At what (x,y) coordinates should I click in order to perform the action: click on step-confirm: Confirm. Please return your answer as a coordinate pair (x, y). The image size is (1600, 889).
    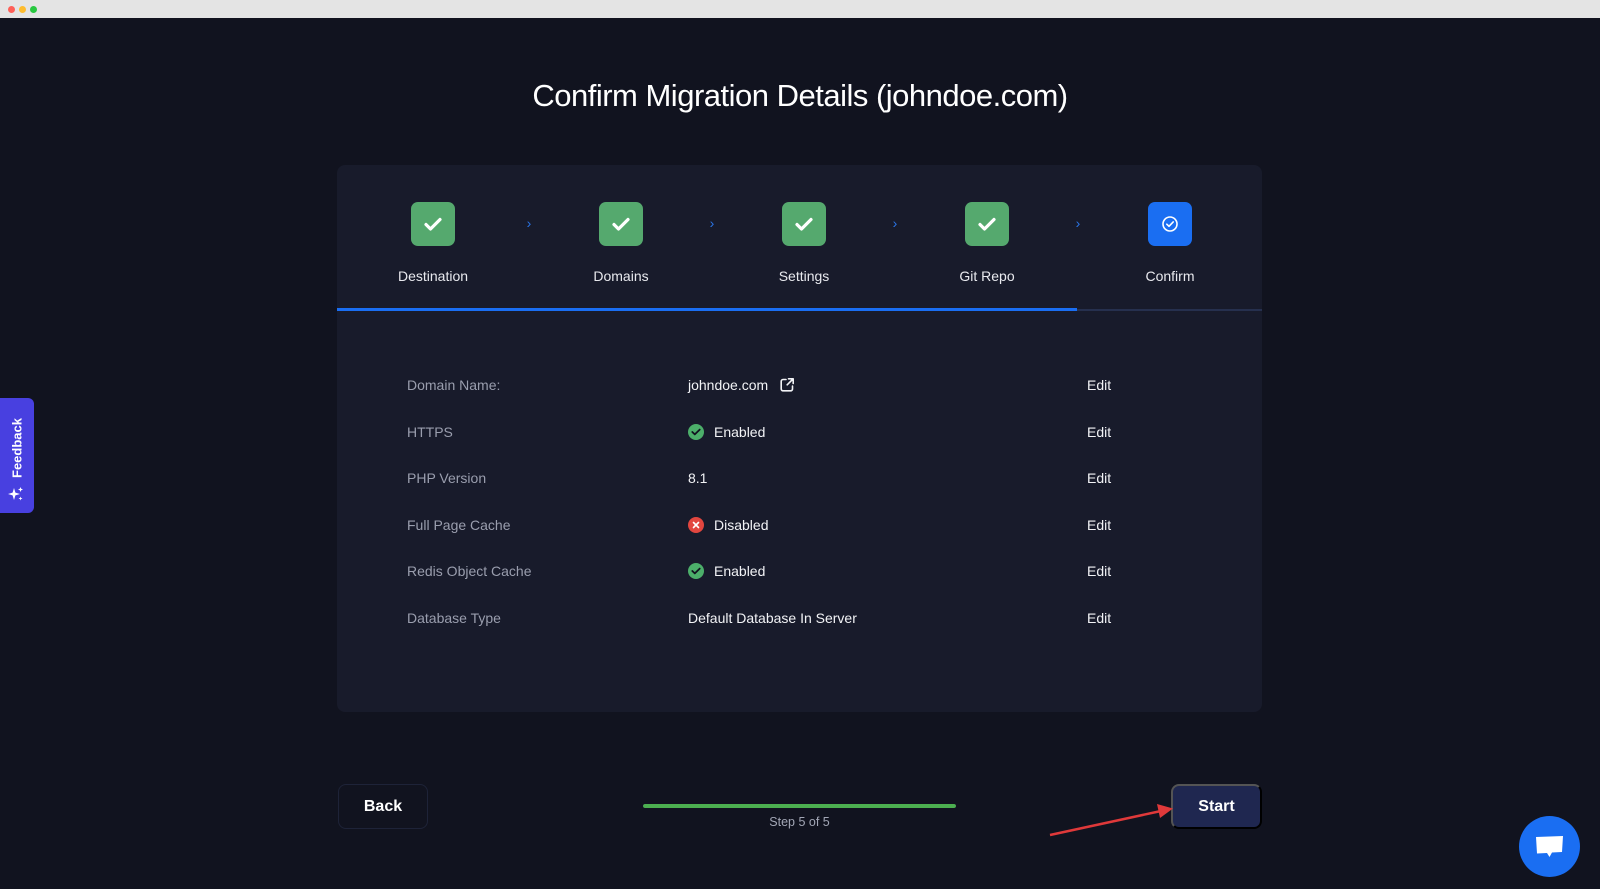
    Looking at the image, I should click on (1170, 243).